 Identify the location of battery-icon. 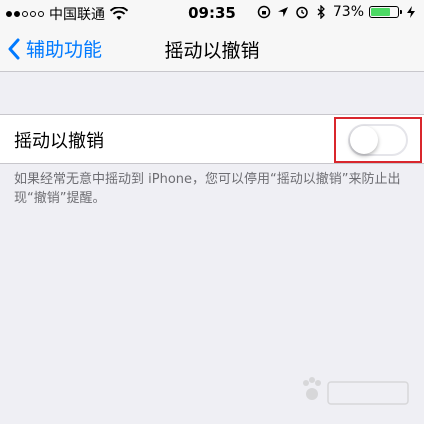
(385, 12).